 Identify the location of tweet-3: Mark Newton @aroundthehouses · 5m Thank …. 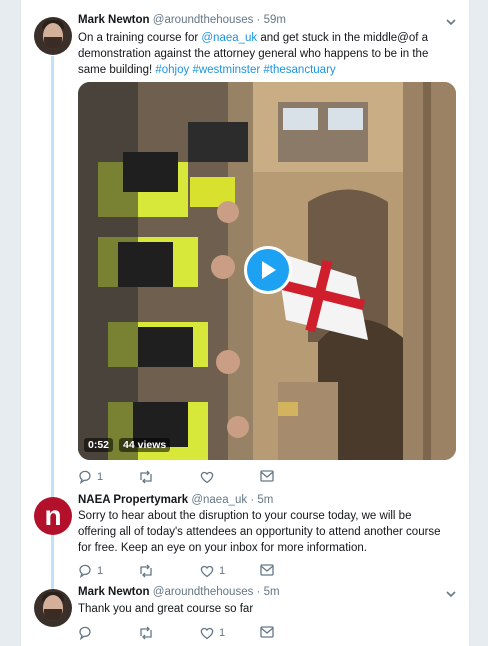
(244, 614).